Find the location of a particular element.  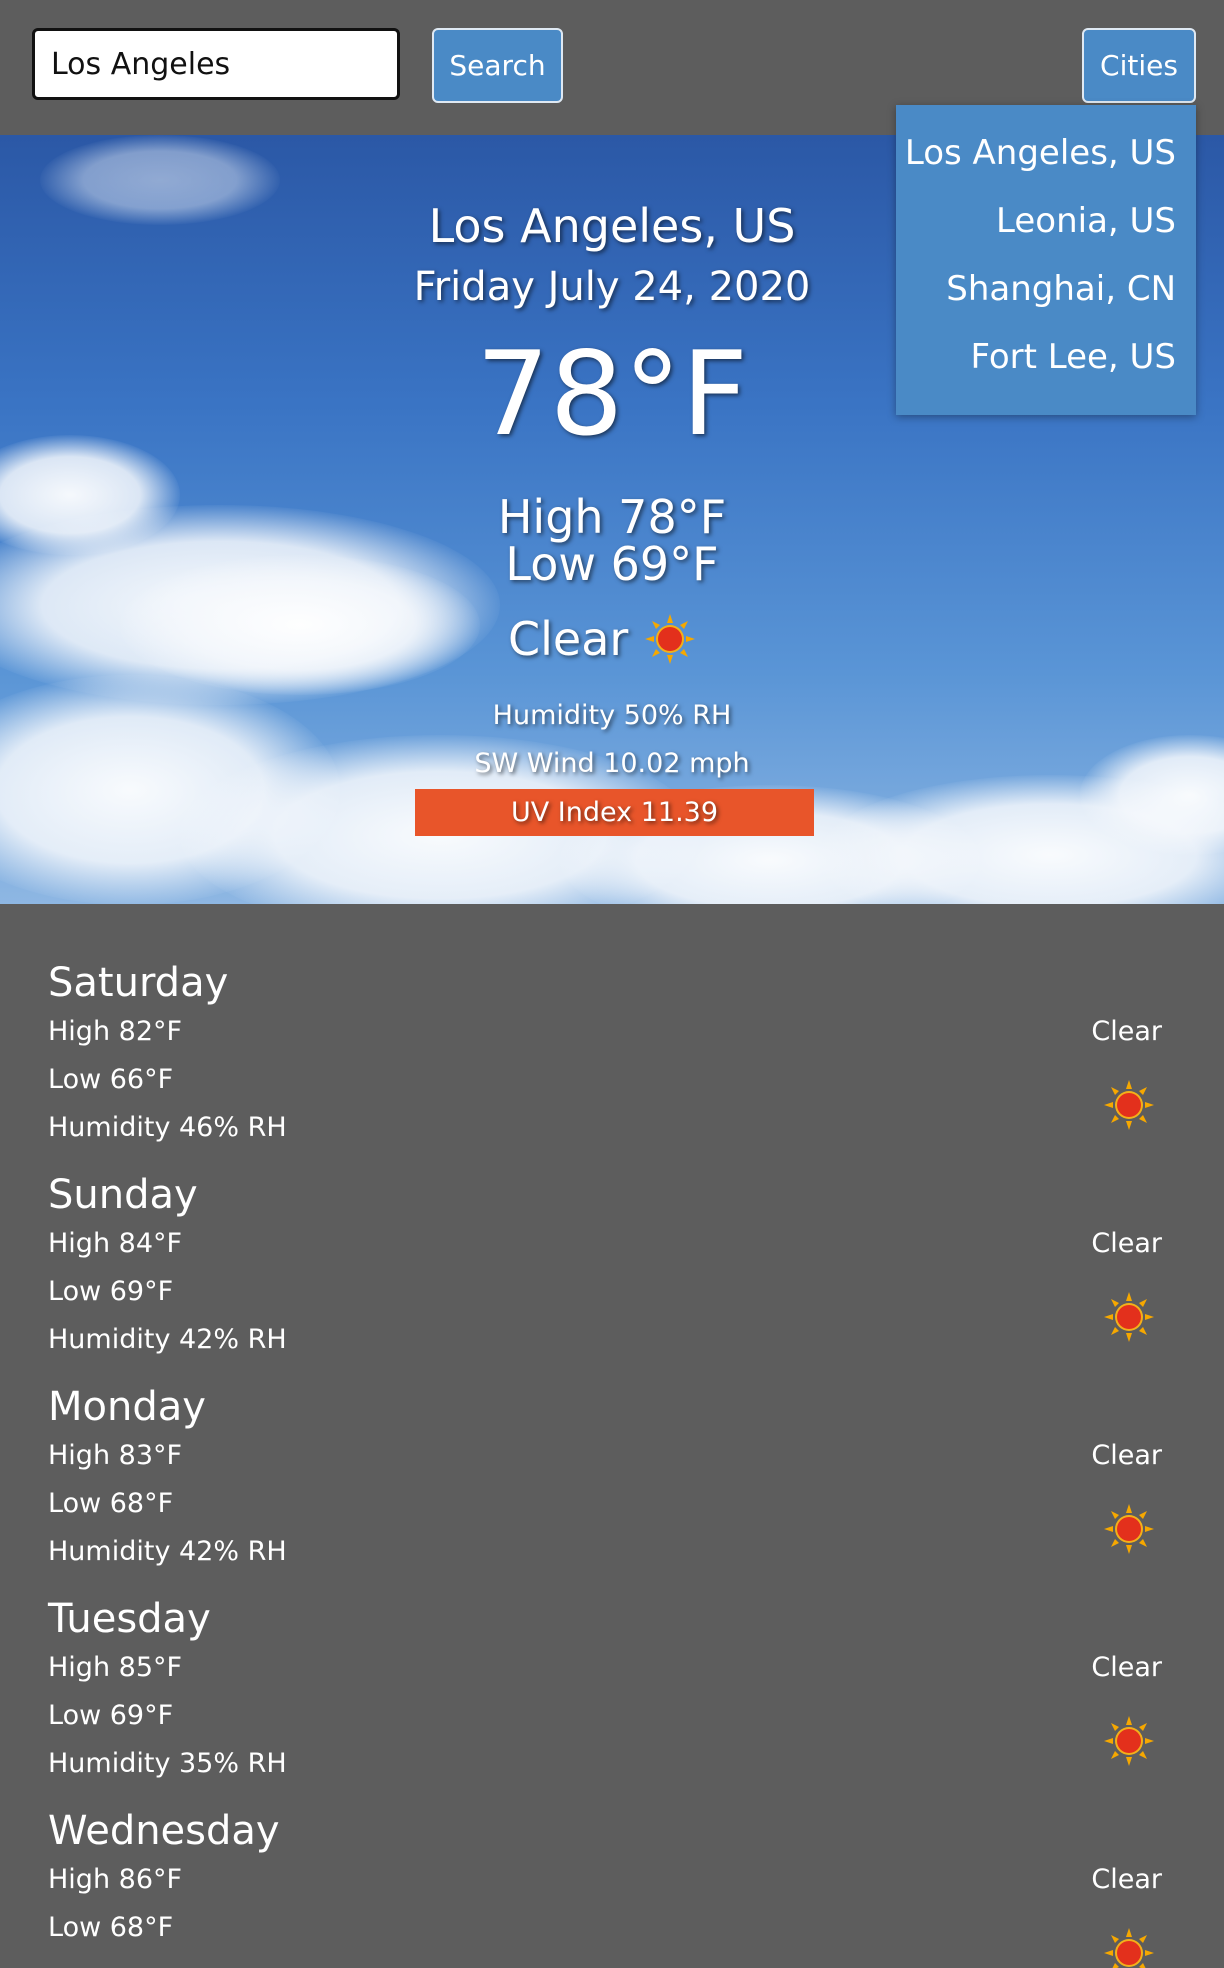

day-high: High 85°F is located at coordinates (115, 1667).